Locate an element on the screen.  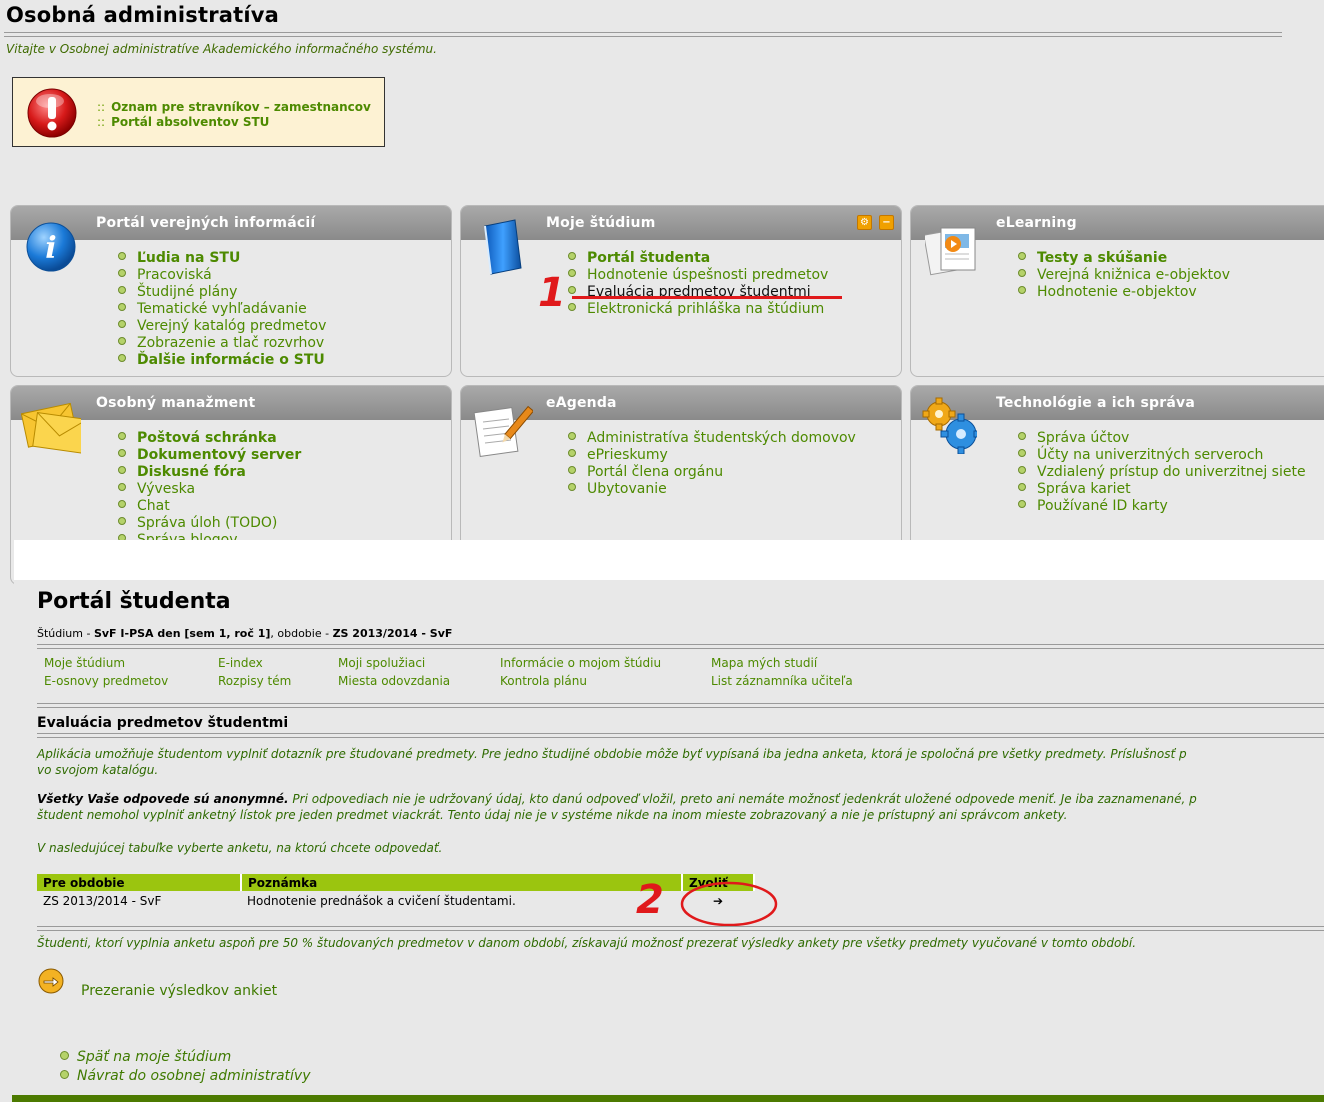
list-item: Elektronická prihláška na štúdium is located at coordinates (698, 309).